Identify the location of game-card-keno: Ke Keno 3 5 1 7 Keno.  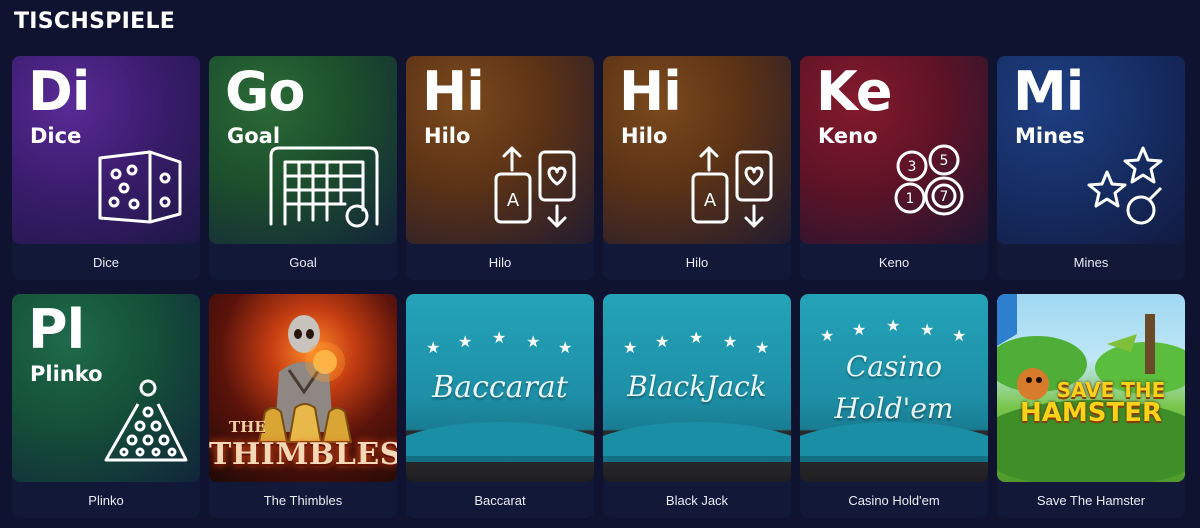
(894, 168).